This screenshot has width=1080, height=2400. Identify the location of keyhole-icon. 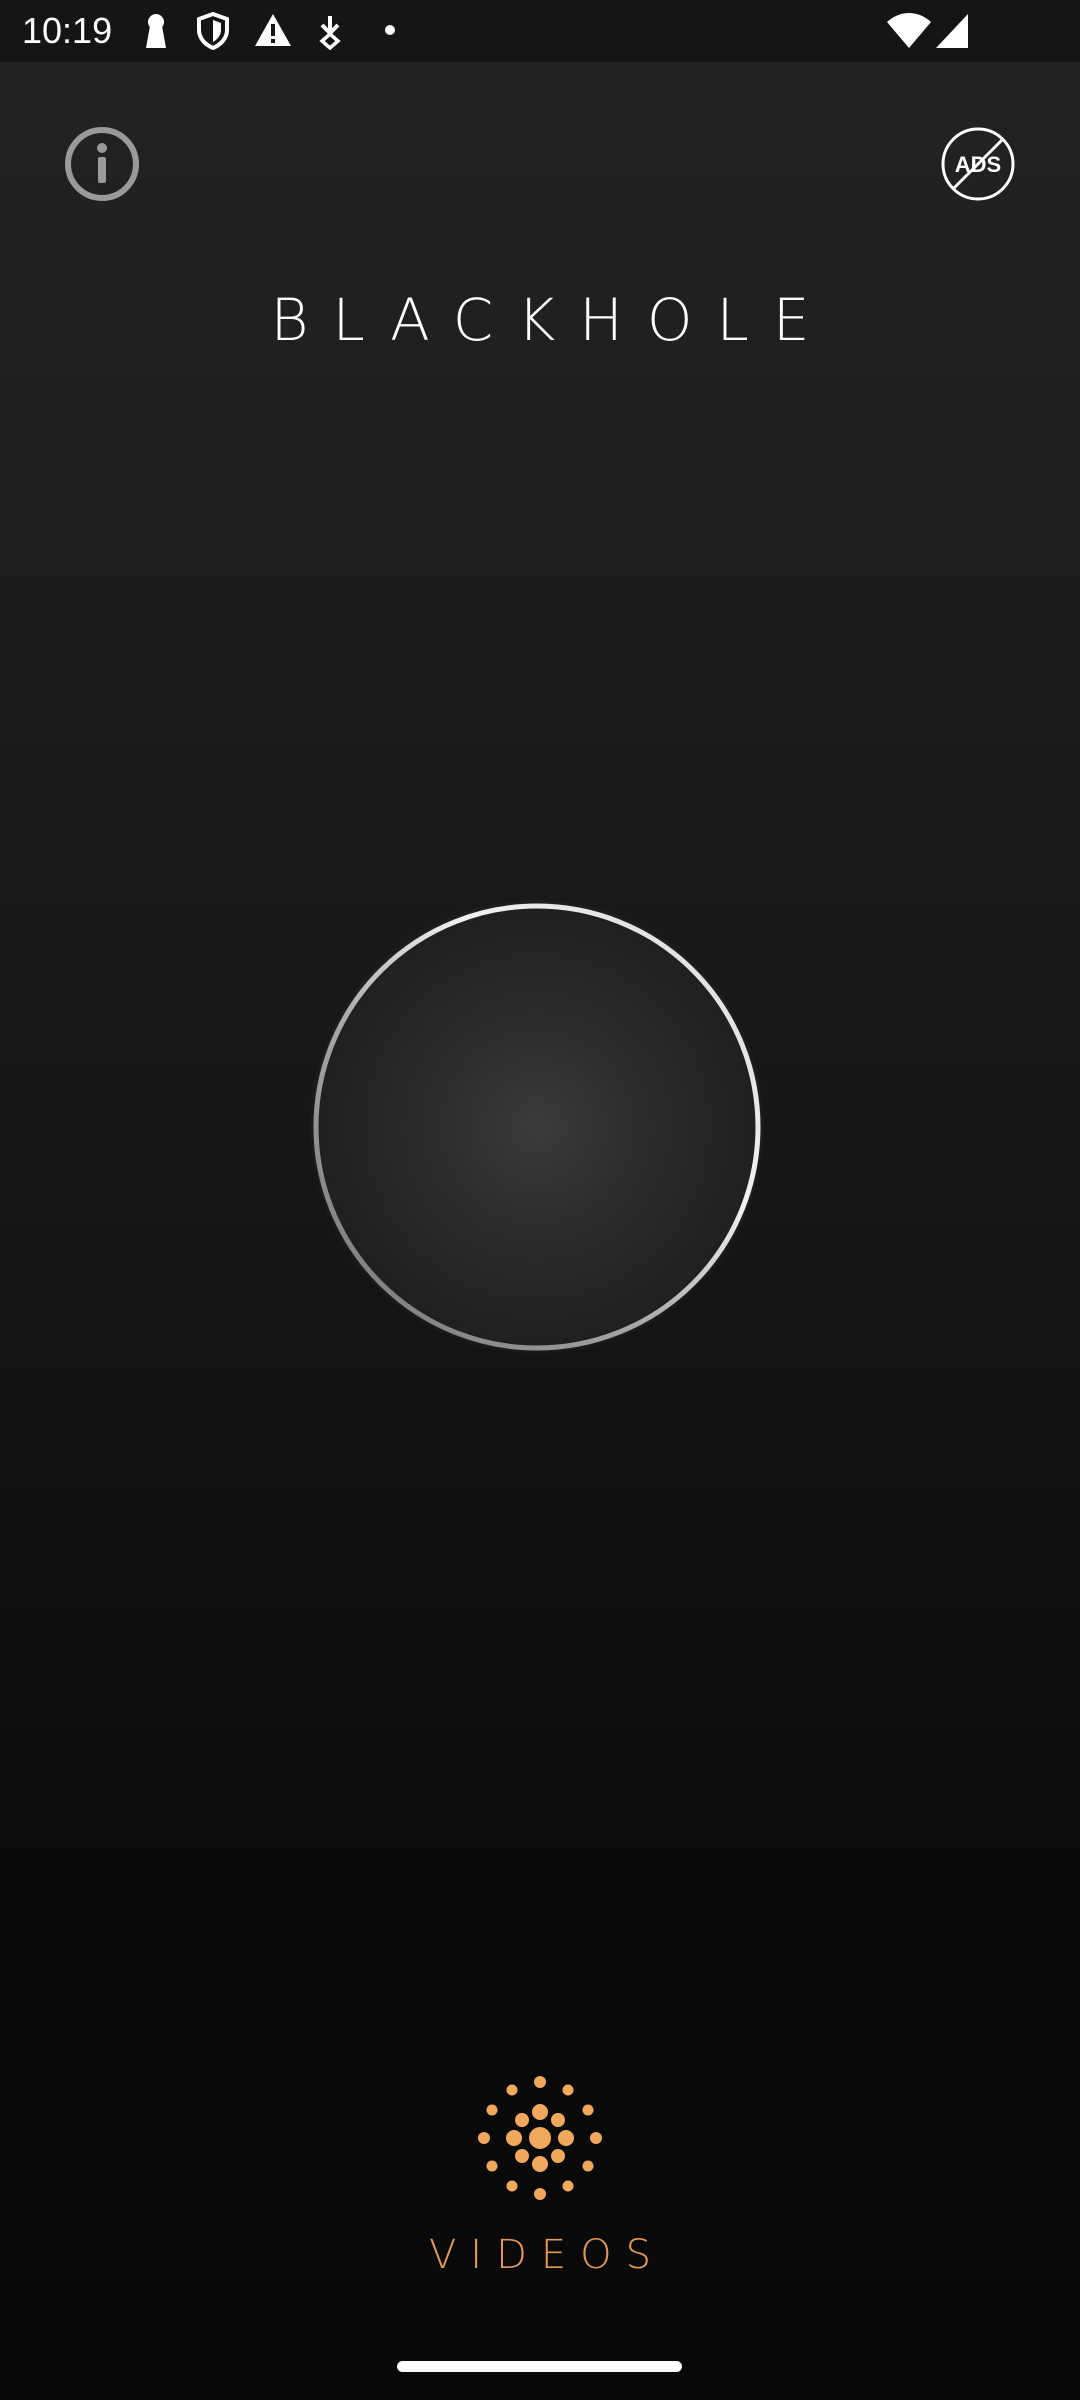
(156, 31).